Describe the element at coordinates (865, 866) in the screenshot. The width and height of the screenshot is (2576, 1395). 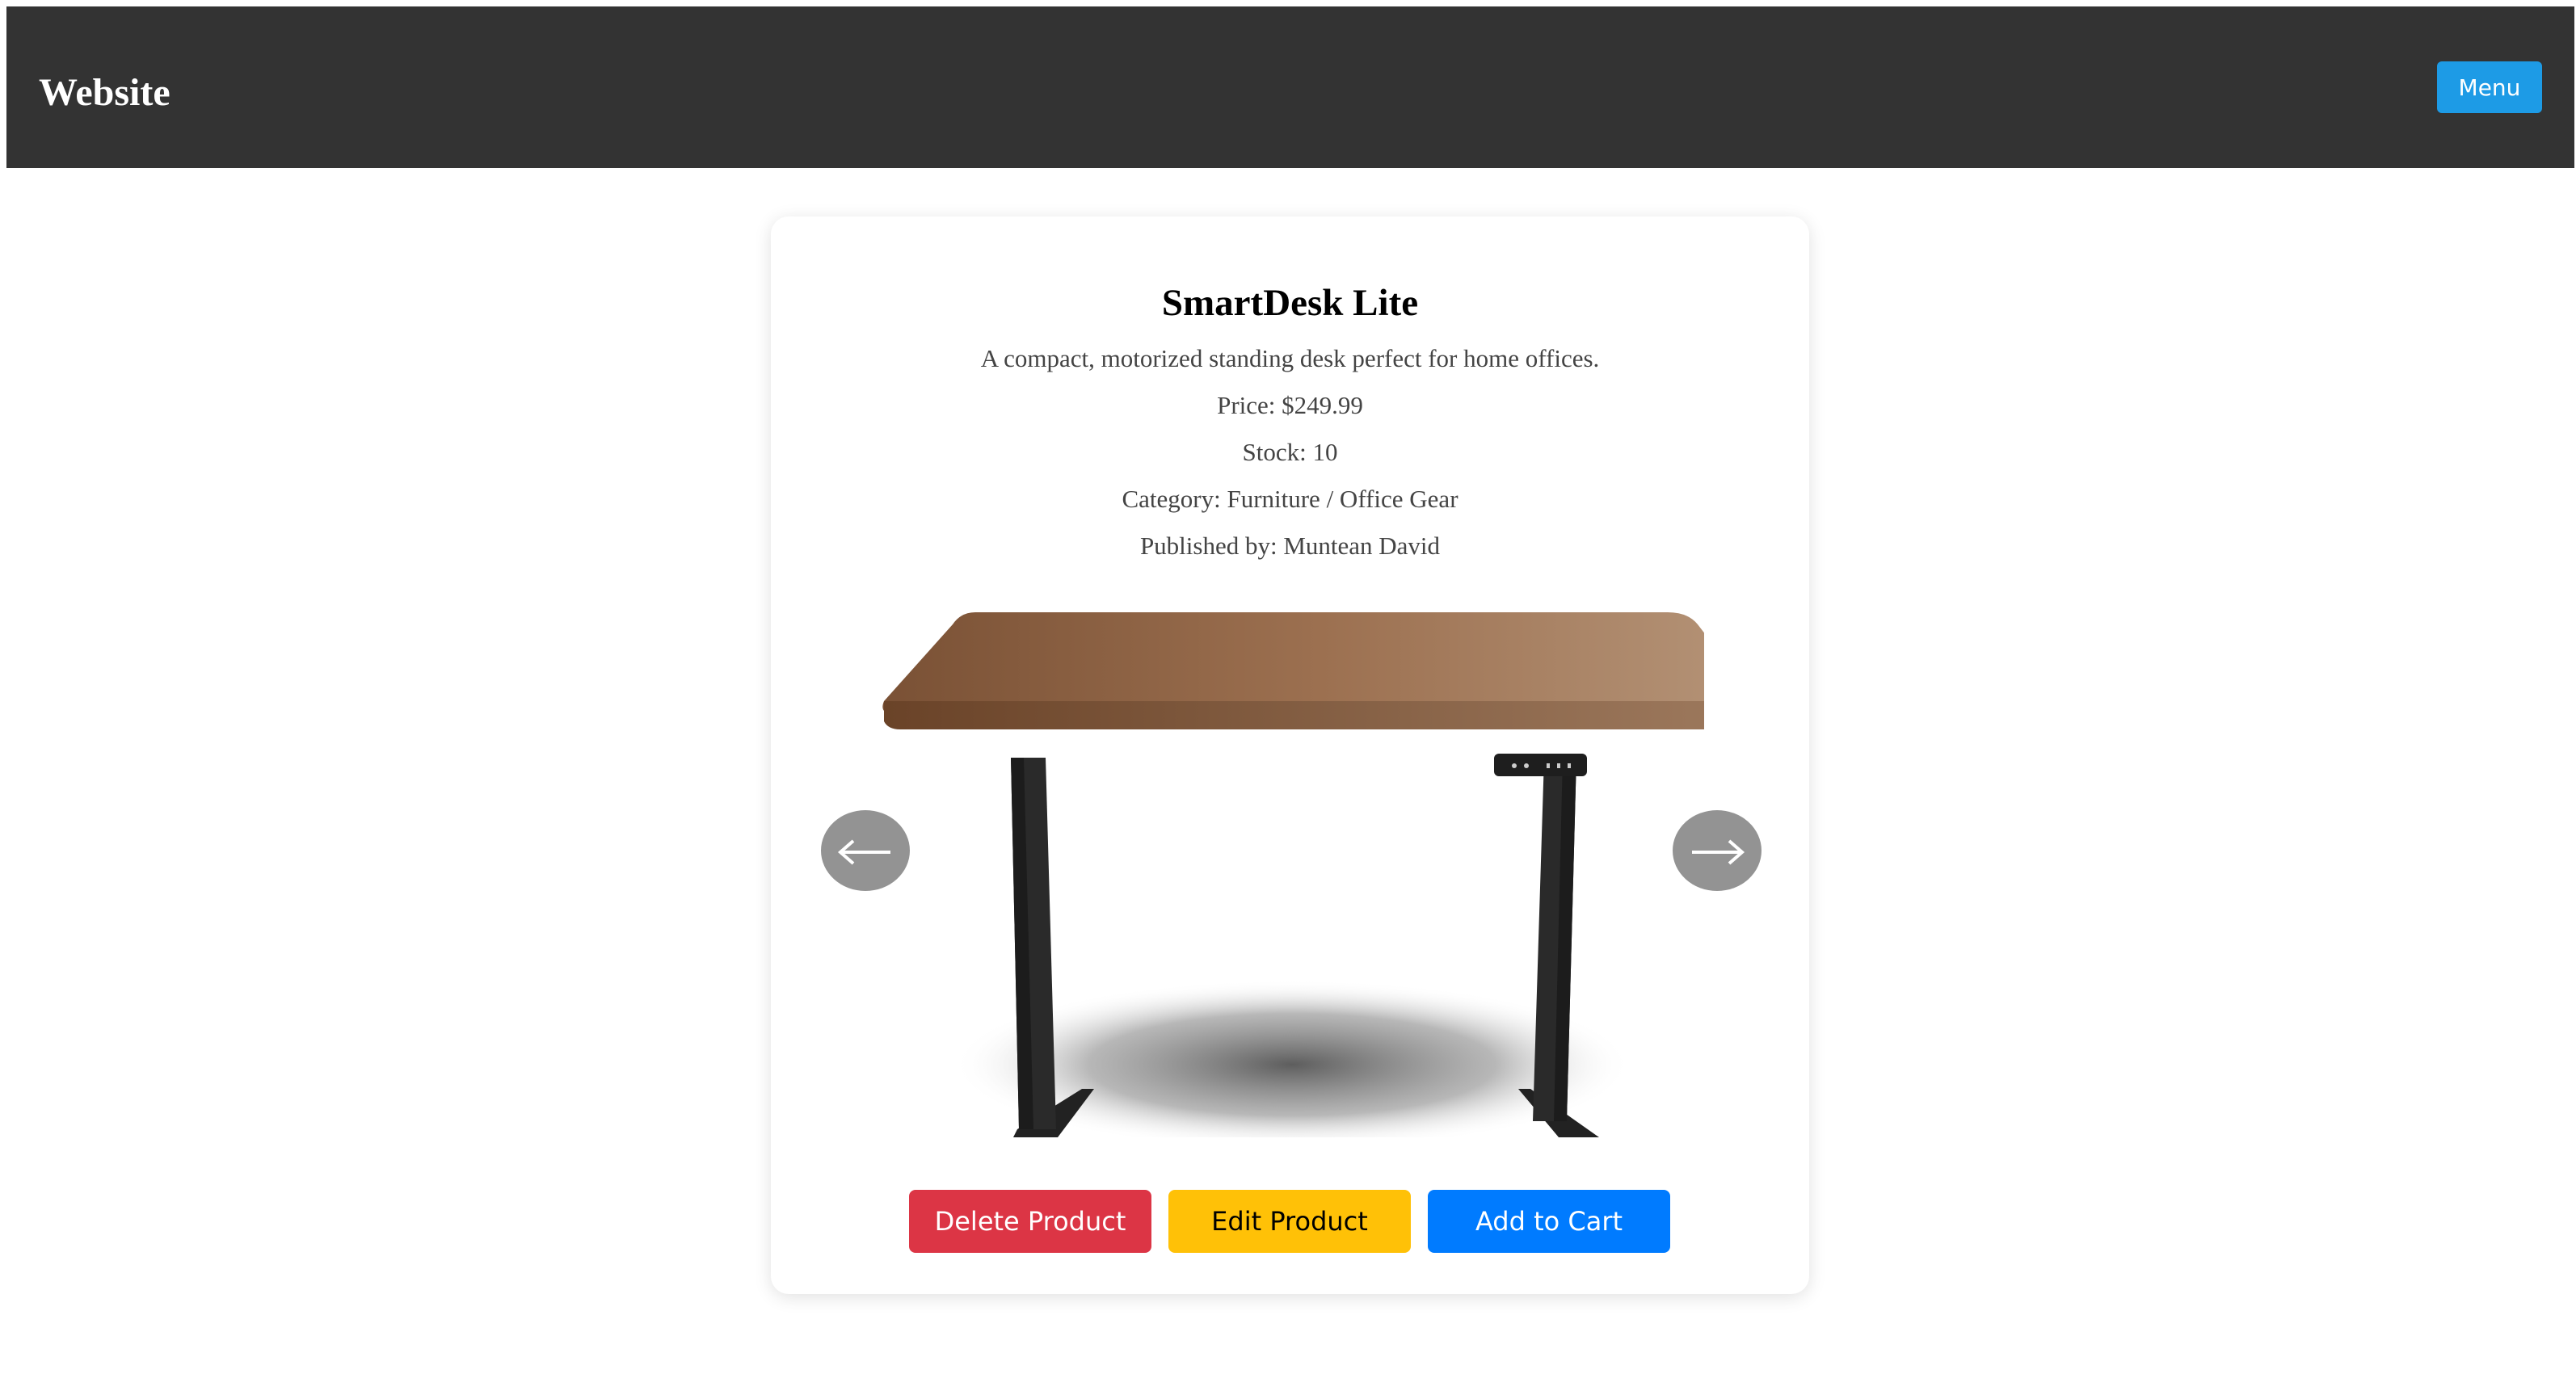
I see `arrow-left-icon` at that location.